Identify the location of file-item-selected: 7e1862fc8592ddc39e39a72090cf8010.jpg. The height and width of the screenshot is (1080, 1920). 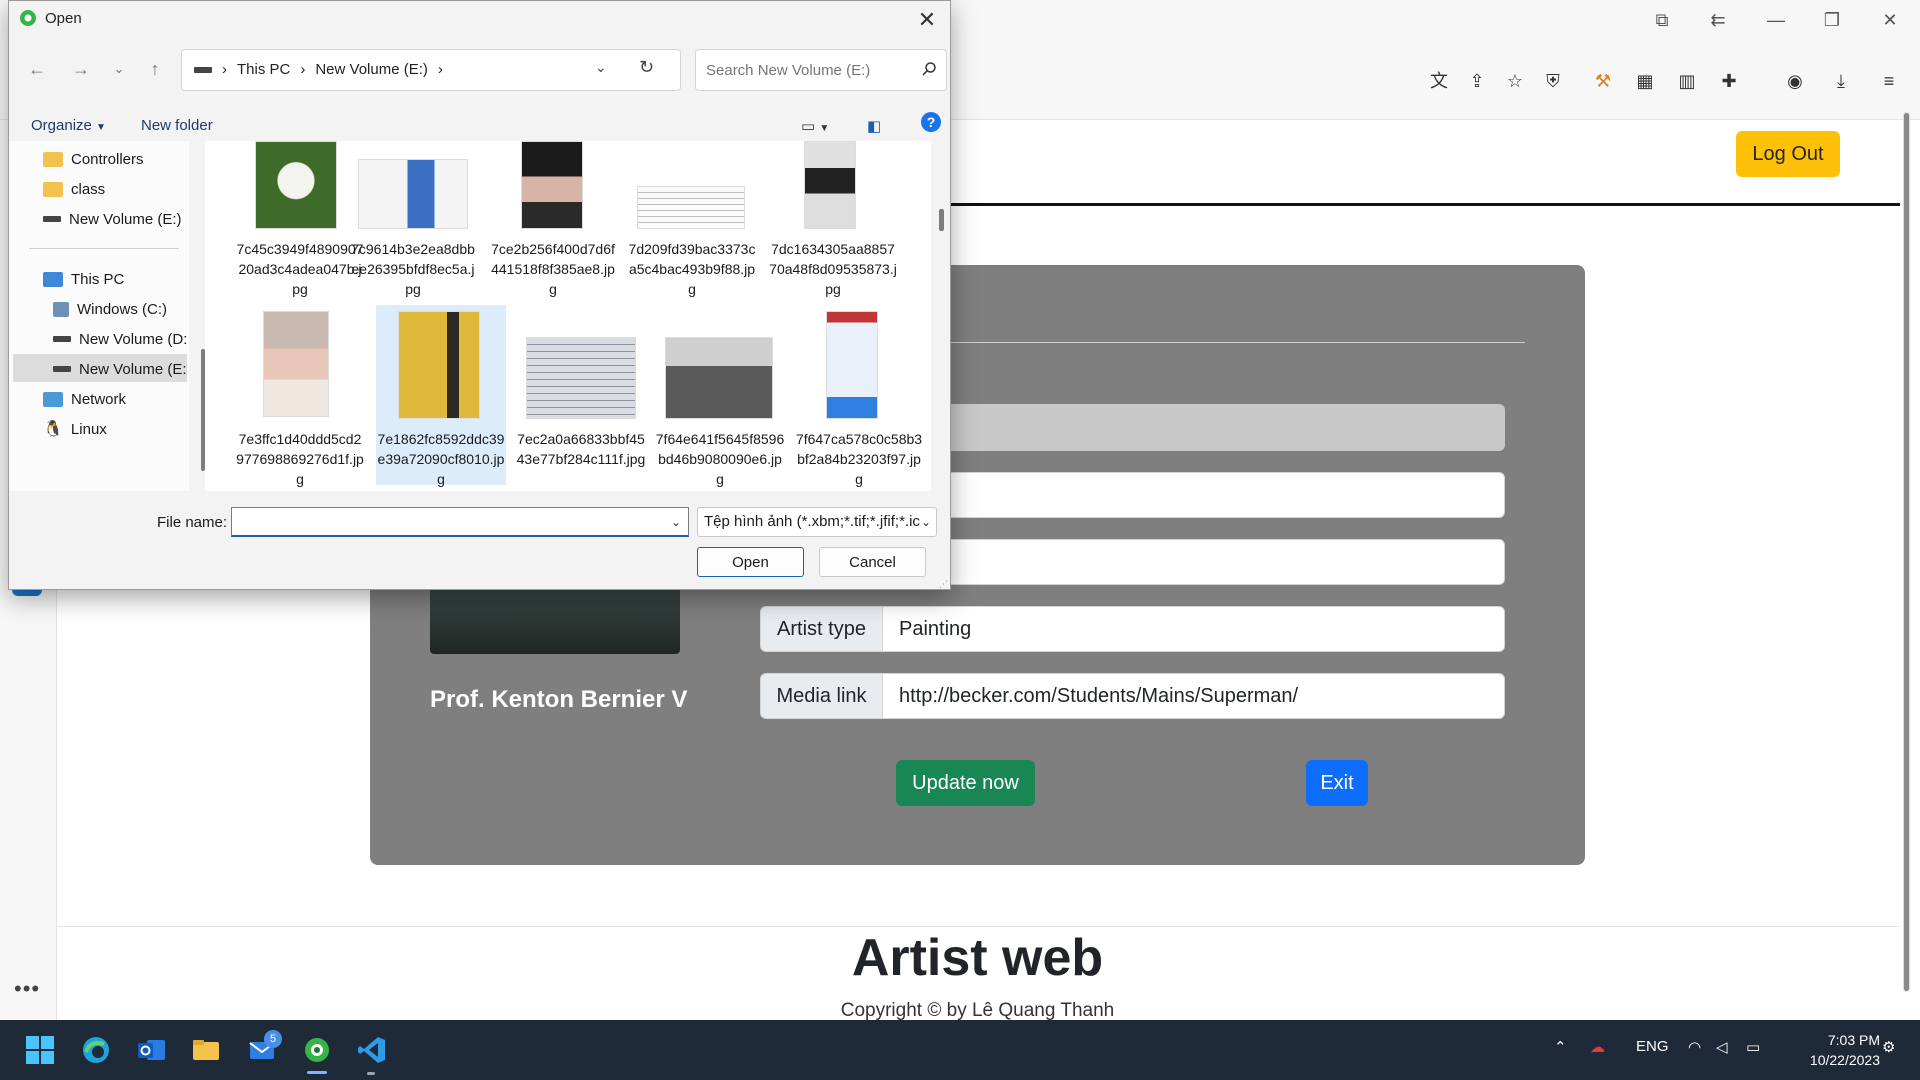
(441, 396).